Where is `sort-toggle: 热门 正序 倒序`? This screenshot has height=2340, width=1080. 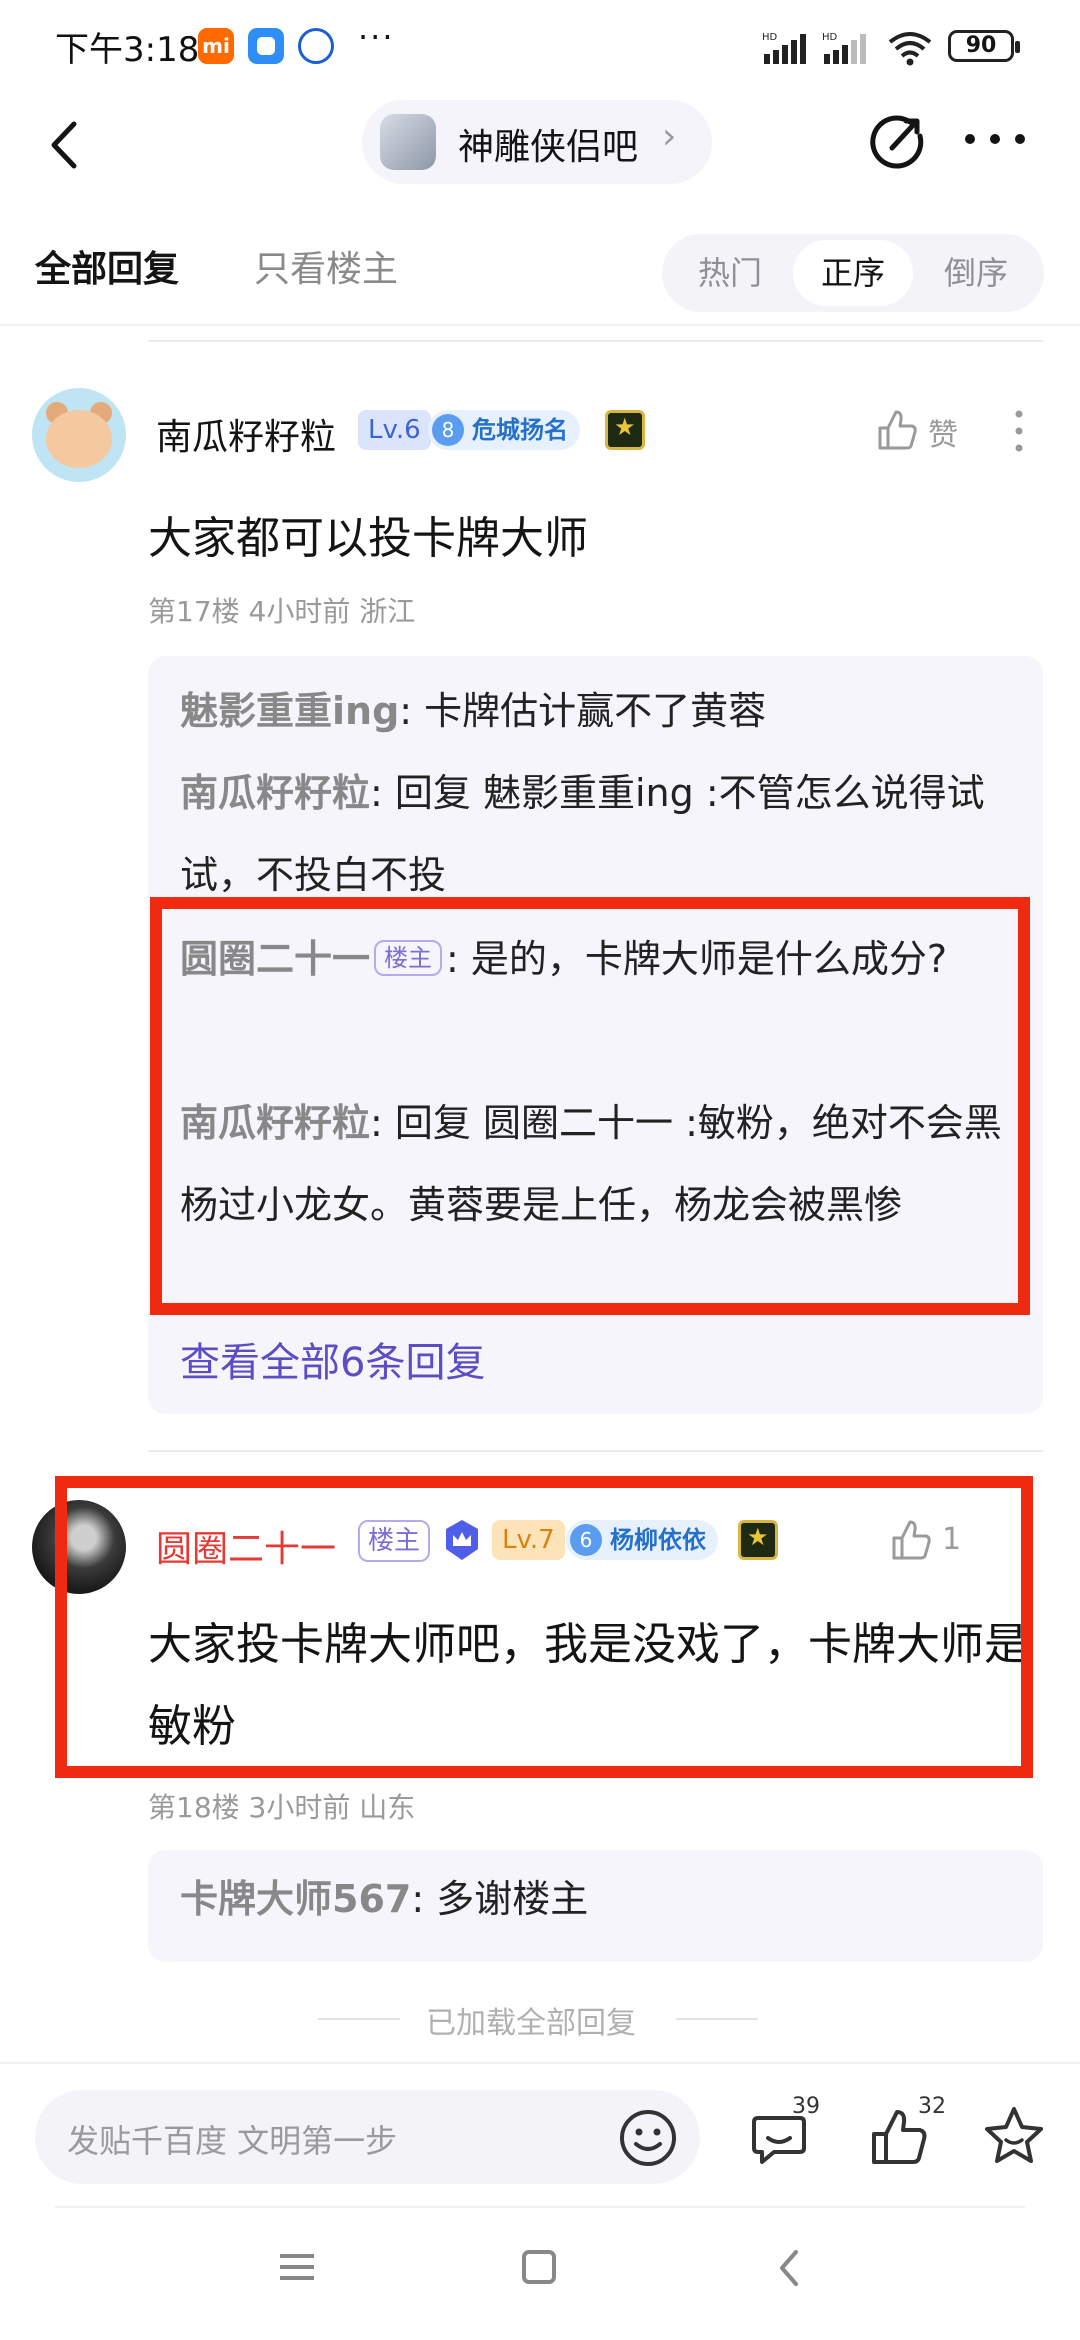 sort-toggle: 热门 正序 倒序 is located at coordinates (853, 273).